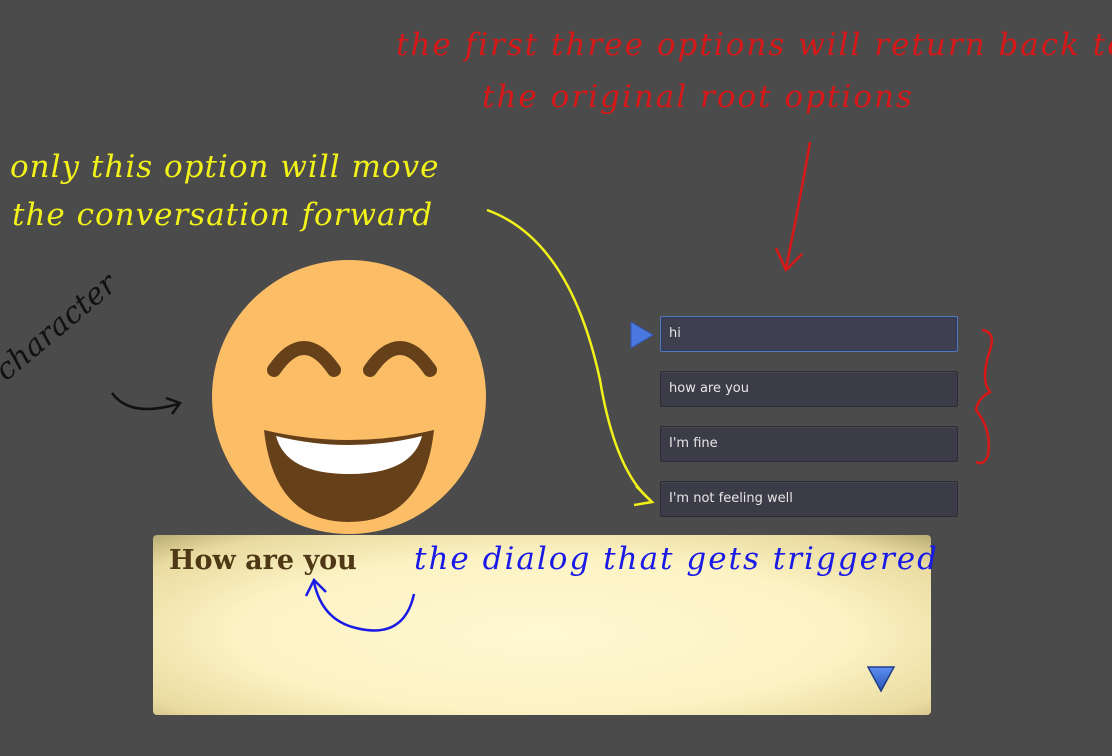 The image size is (1112, 756). I want to click on red-brace, so click(983, 396).